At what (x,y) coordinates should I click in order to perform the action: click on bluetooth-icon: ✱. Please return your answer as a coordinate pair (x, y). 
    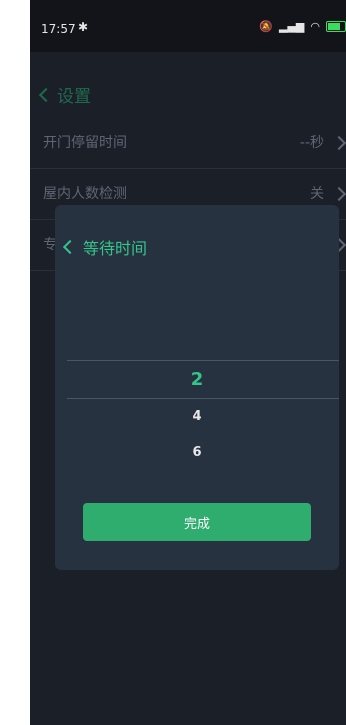
    Looking at the image, I should click on (83, 27).